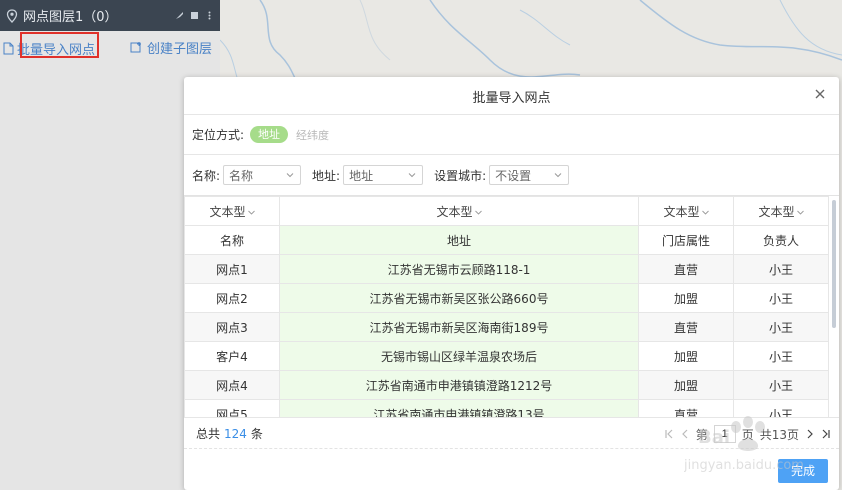 The height and width of the screenshot is (490, 842). What do you see at coordinates (269, 134) in the screenshot?
I see `locate-option-address: 地址` at bounding box center [269, 134].